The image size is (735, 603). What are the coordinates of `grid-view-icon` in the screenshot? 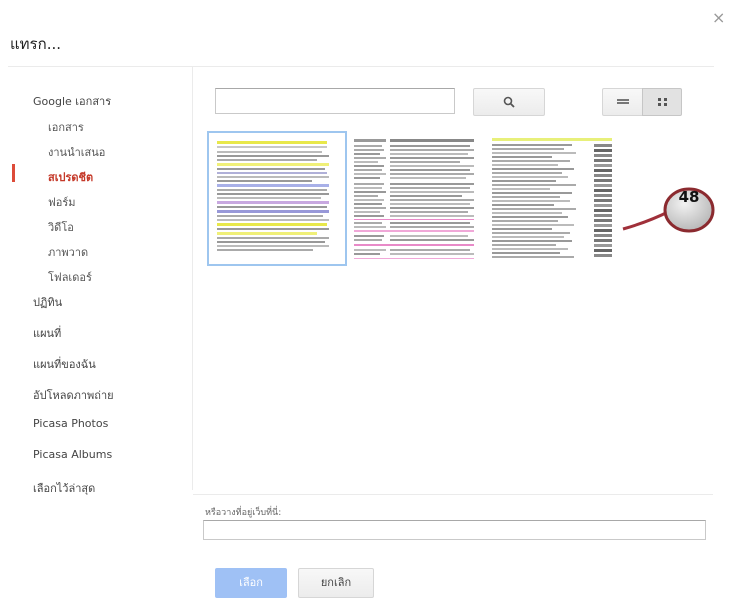 It's located at (662, 102).